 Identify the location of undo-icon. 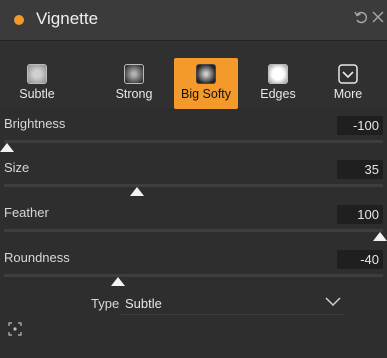
(361, 19).